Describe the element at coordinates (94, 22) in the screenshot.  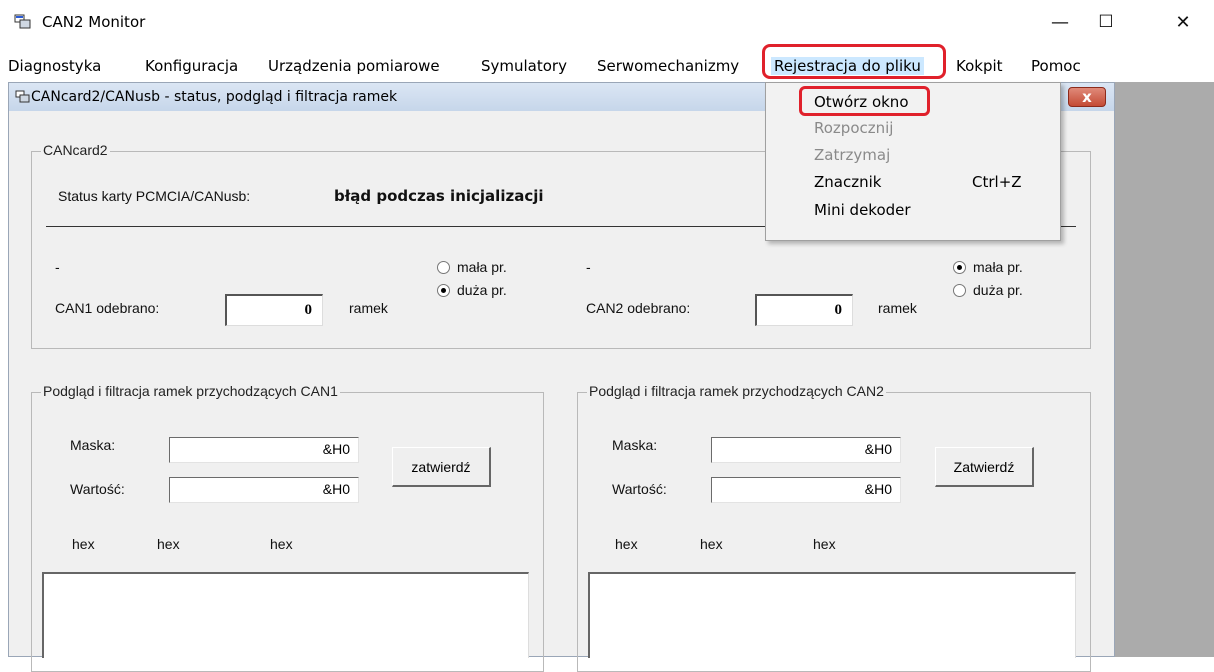
I see `window-title: CAN2 Monitor` at that location.